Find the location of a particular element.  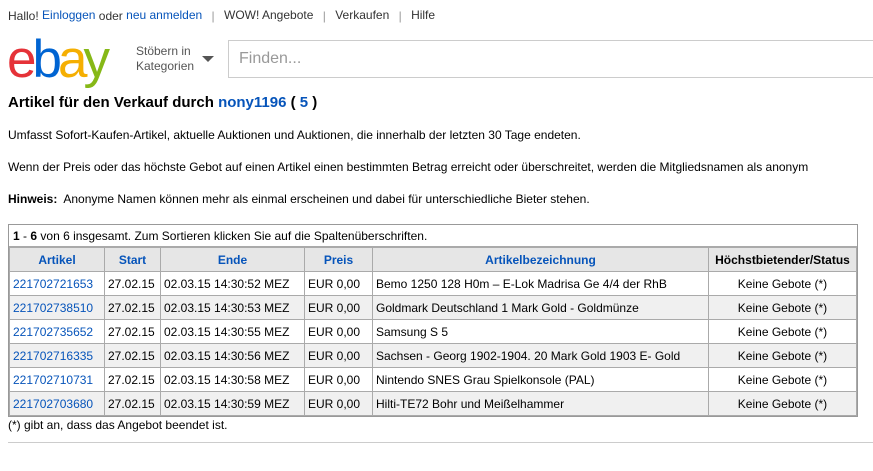

item-id-link: 221702721653 is located at coordinates (53, 284).